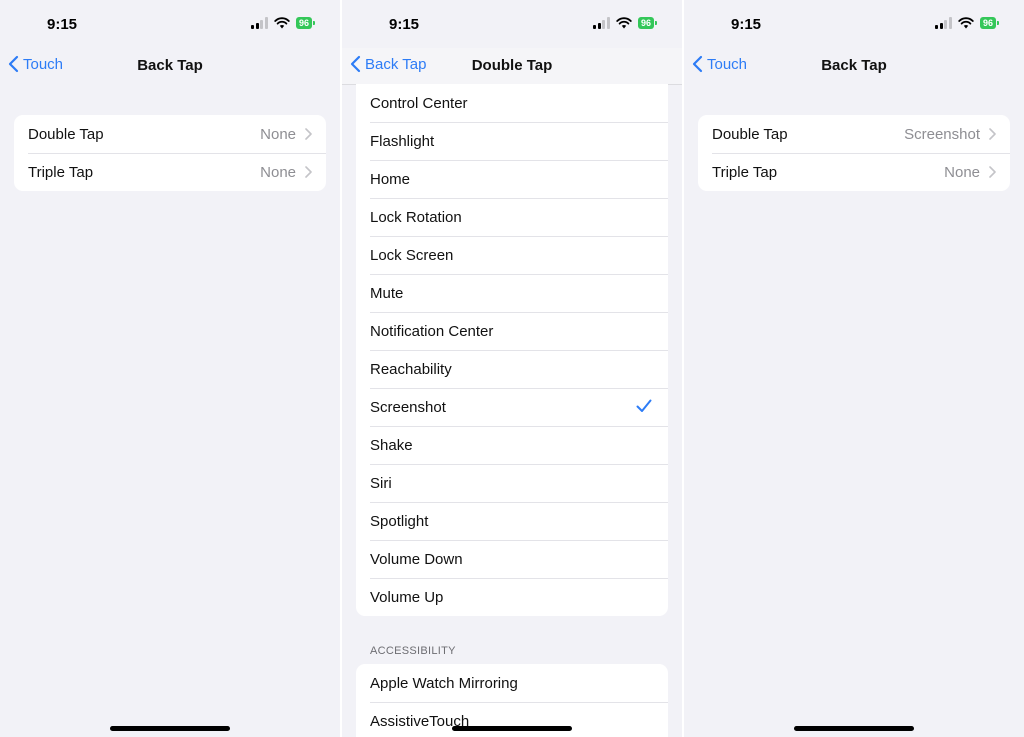  Describe the element at coordinates (391, 445) in the screenshot. I see `option-label: Shake` at that location.